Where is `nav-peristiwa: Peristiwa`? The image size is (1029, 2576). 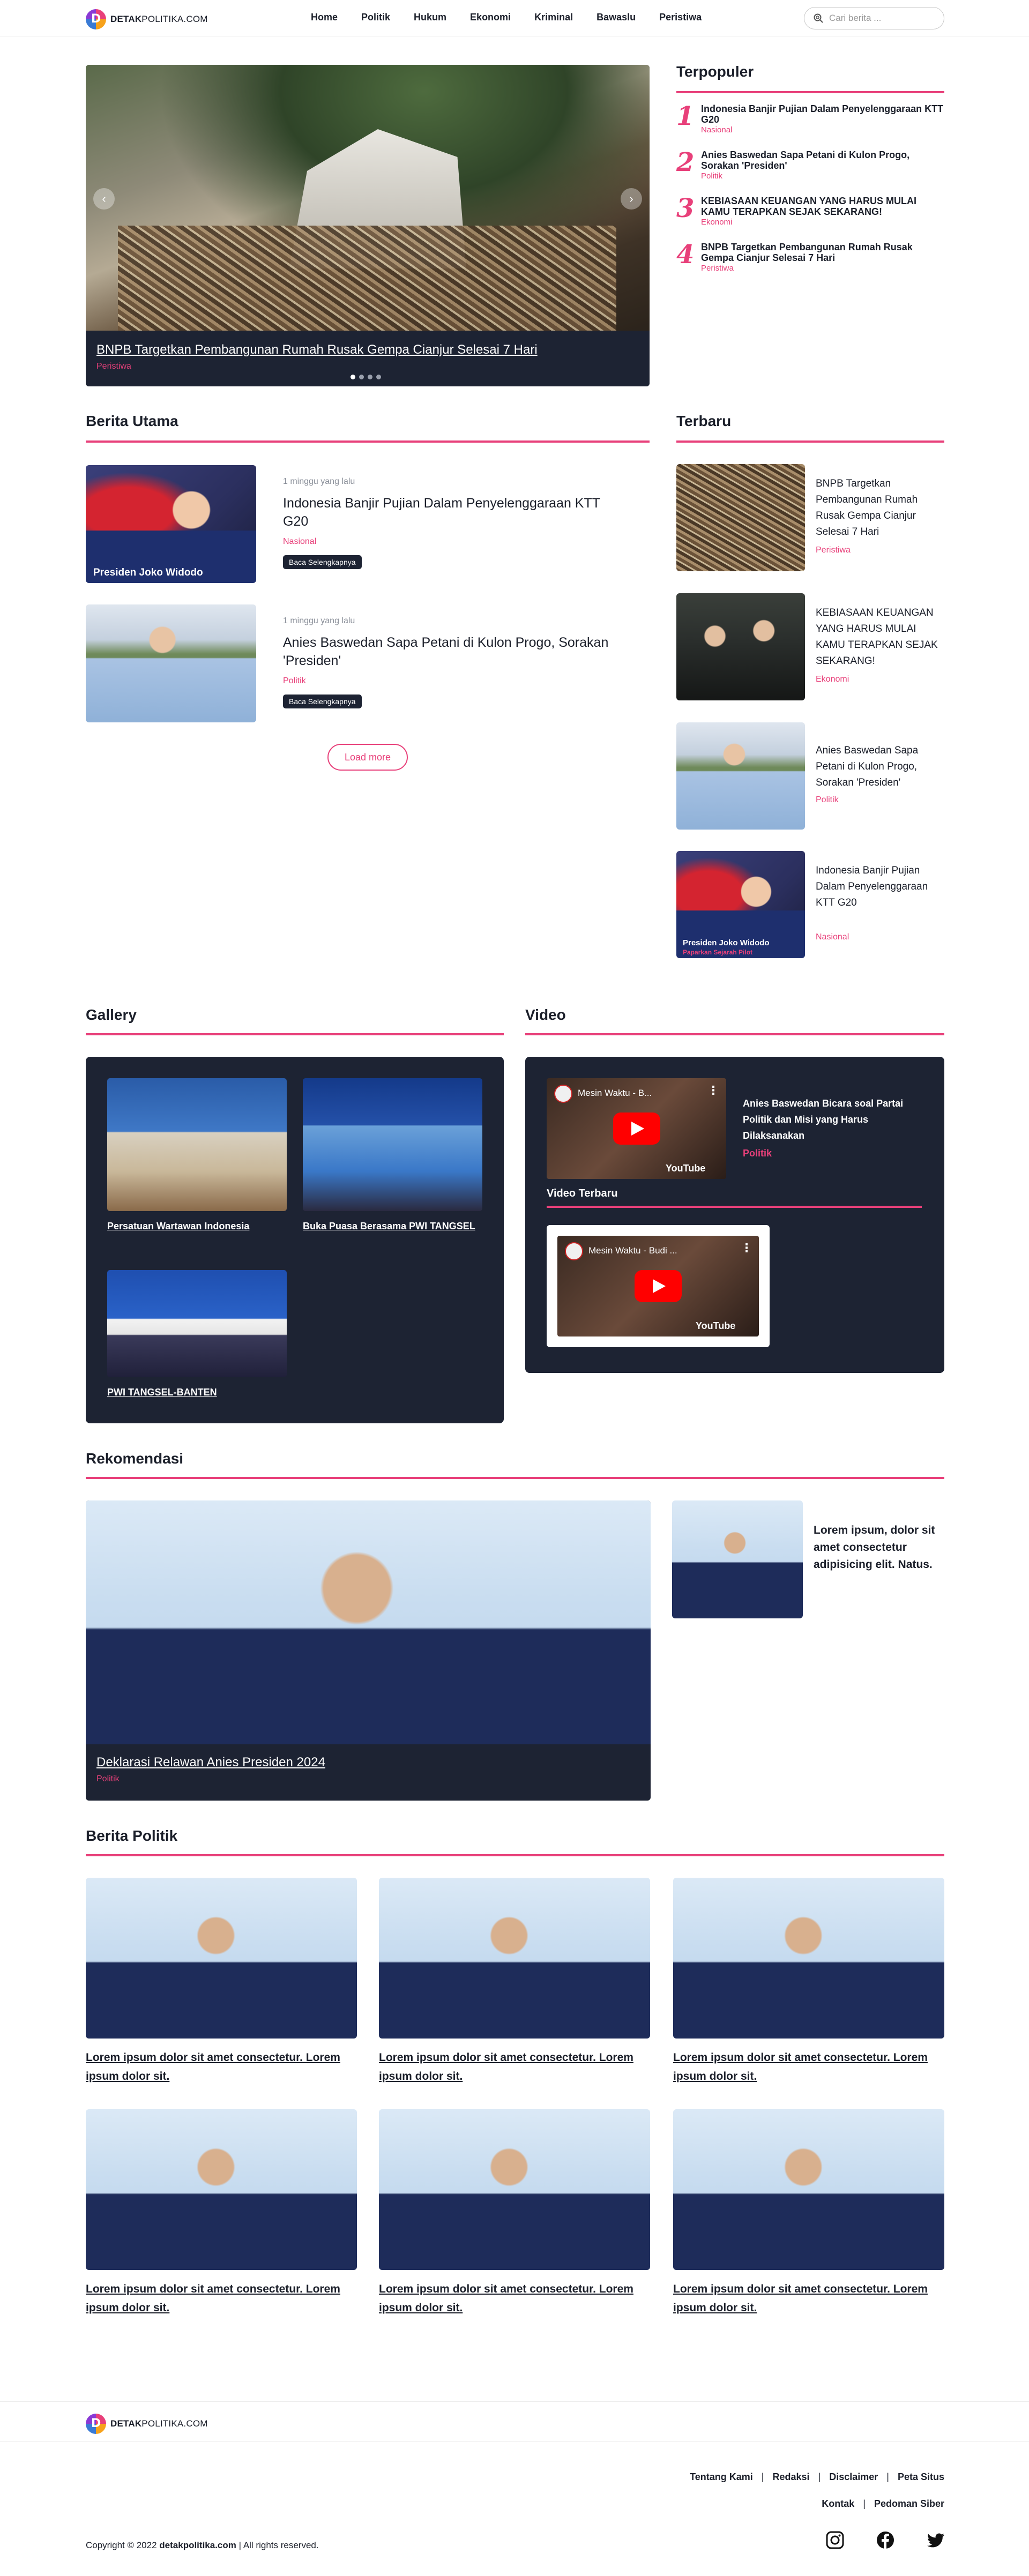
nav-peristiwa: Peristiwa is located at coordinates (680, 17).